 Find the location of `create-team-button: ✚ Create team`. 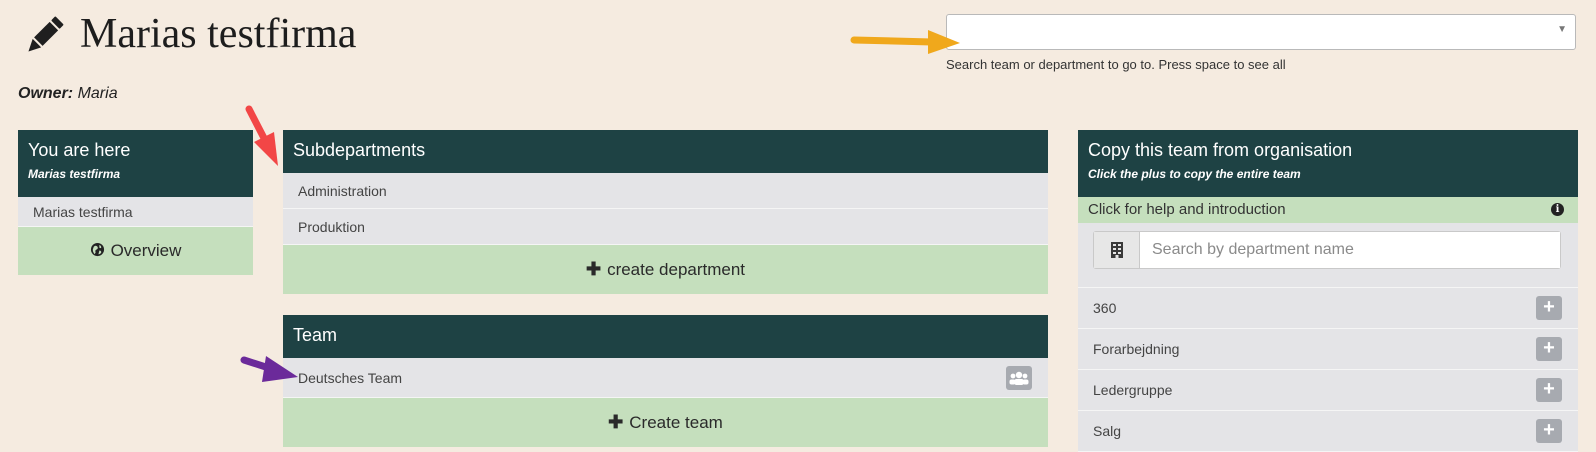

create-team-button: ✚ Create team is located at coordinates (665, 422).